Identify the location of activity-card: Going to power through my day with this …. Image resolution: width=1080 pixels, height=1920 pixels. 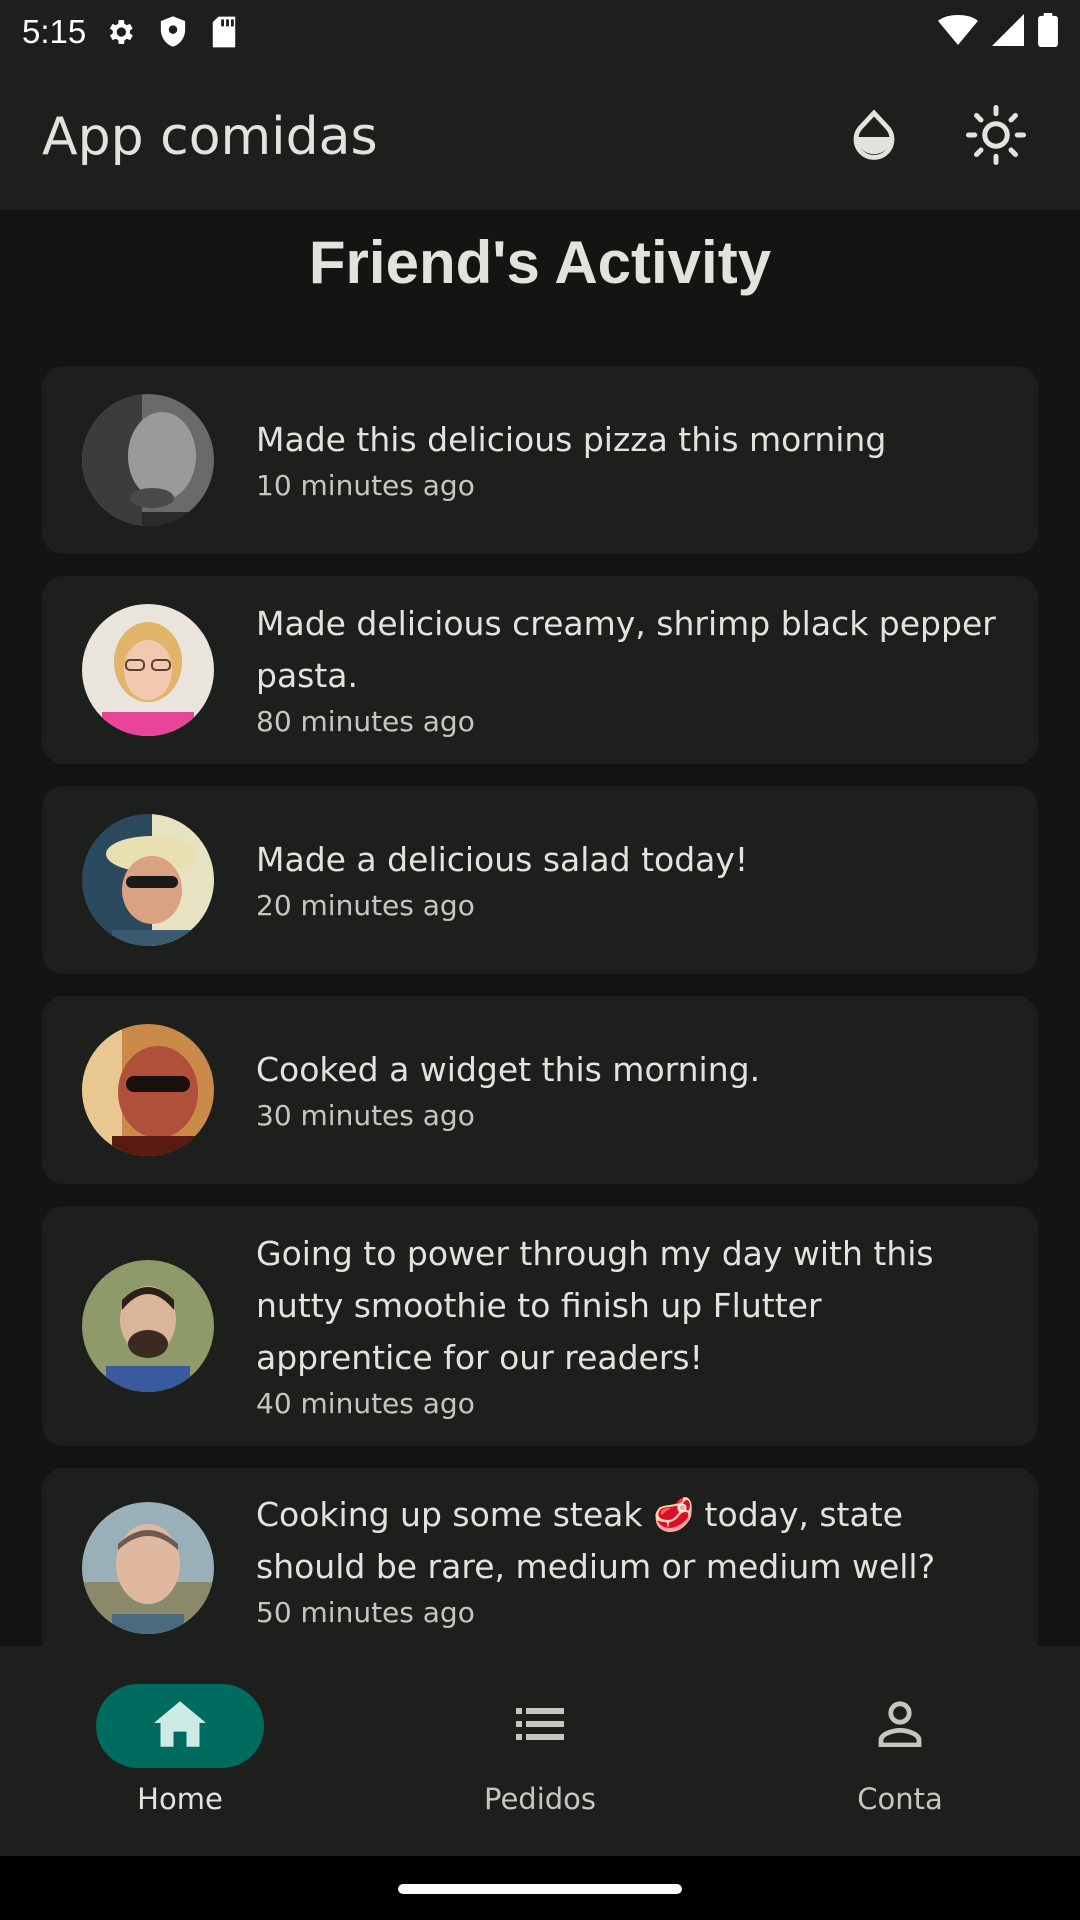
(540, 1326).